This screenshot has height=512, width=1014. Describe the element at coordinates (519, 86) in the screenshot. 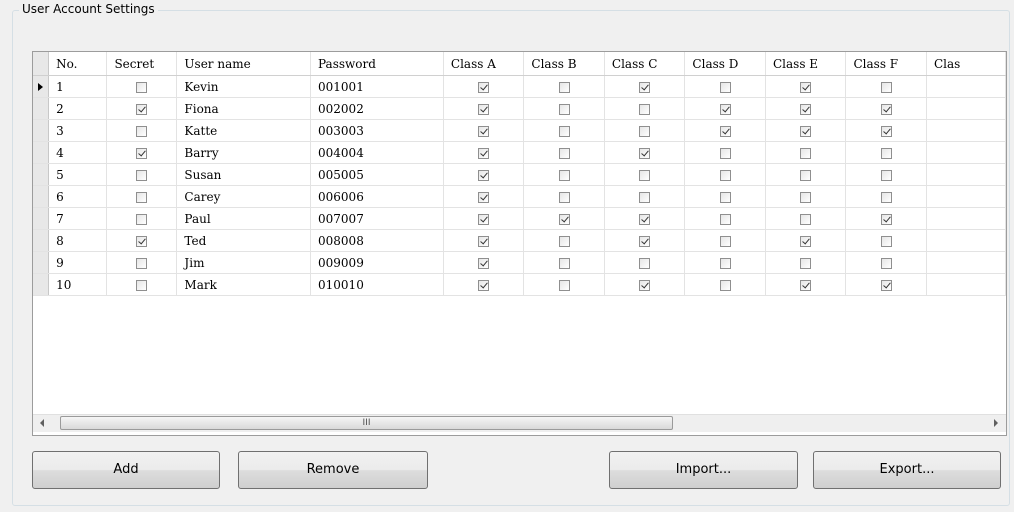

I see `table-row: 1 Kevin 001001` at that location.